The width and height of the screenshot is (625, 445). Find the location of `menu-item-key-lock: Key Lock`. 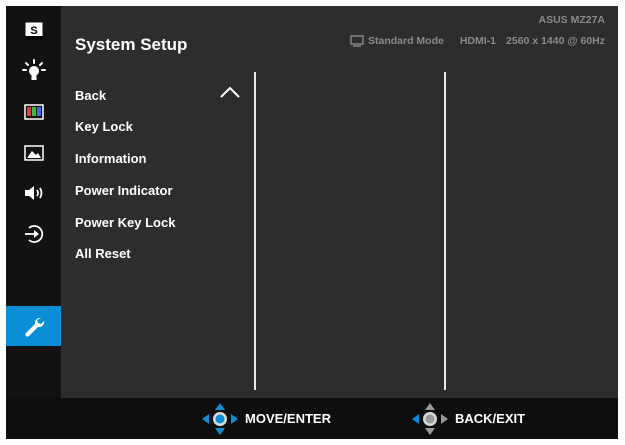

menu-item-key-lock: Key Lock is located at coordinates (156, 127).